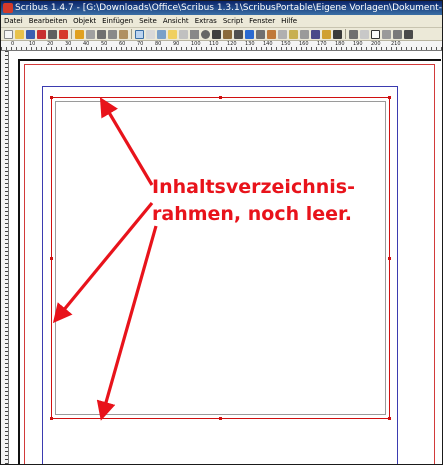  What do you see at coordinates (322, 44) in the screenshot?
I see `ruler-label: 170` at bounding box center [322, 44].